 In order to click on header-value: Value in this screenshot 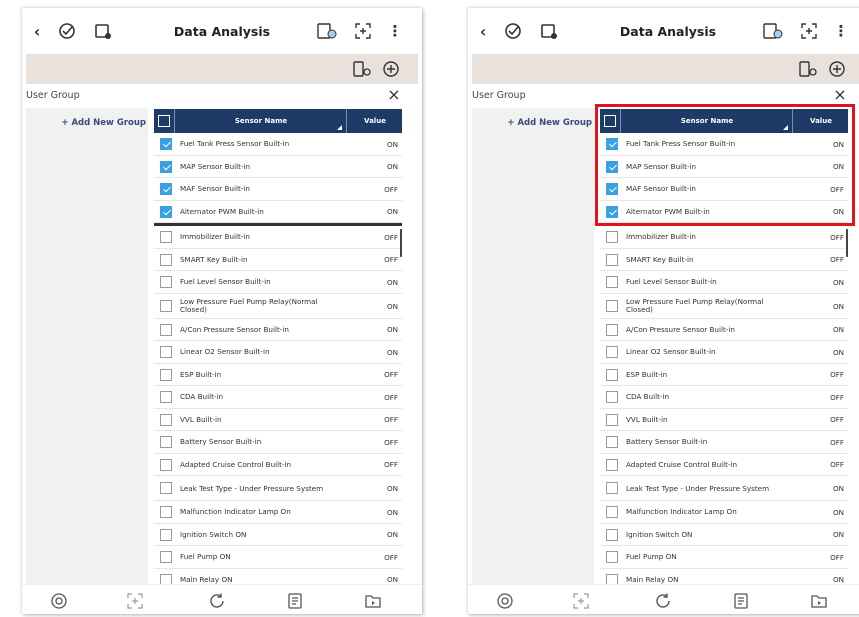, I will do `click(375, 121)`.